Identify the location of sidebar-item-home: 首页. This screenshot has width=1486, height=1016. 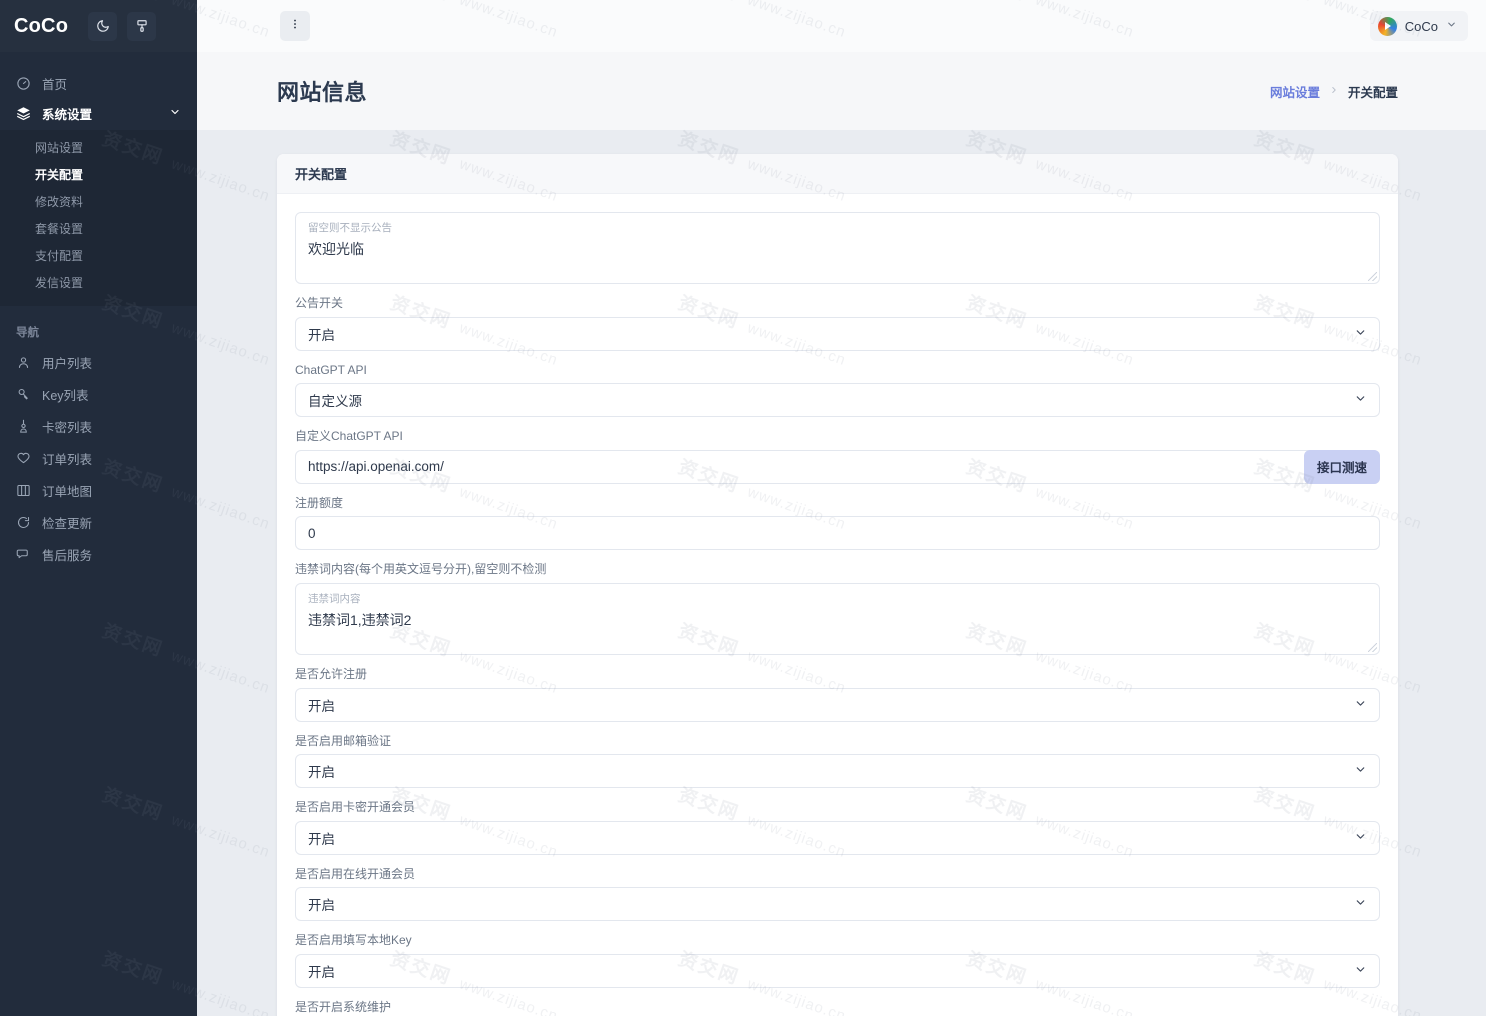
(98, 83).